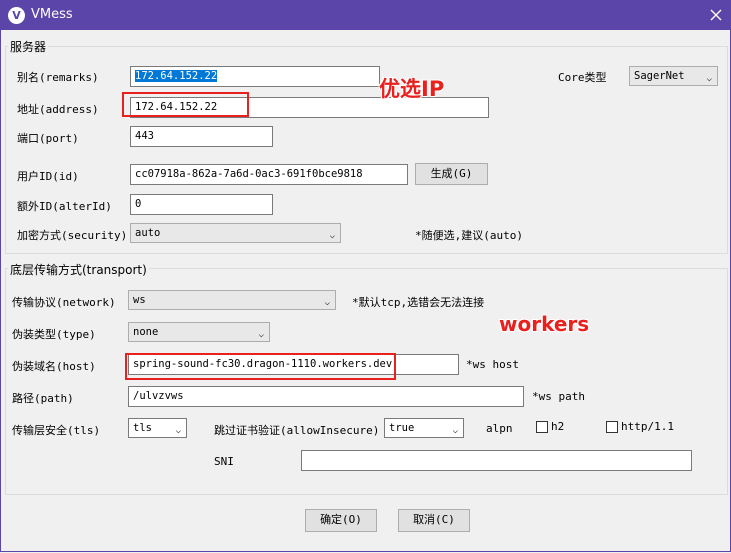  Describe the element at coordinates (260, 366) in the screenshot. I see `workers-highlight-box` at that location.